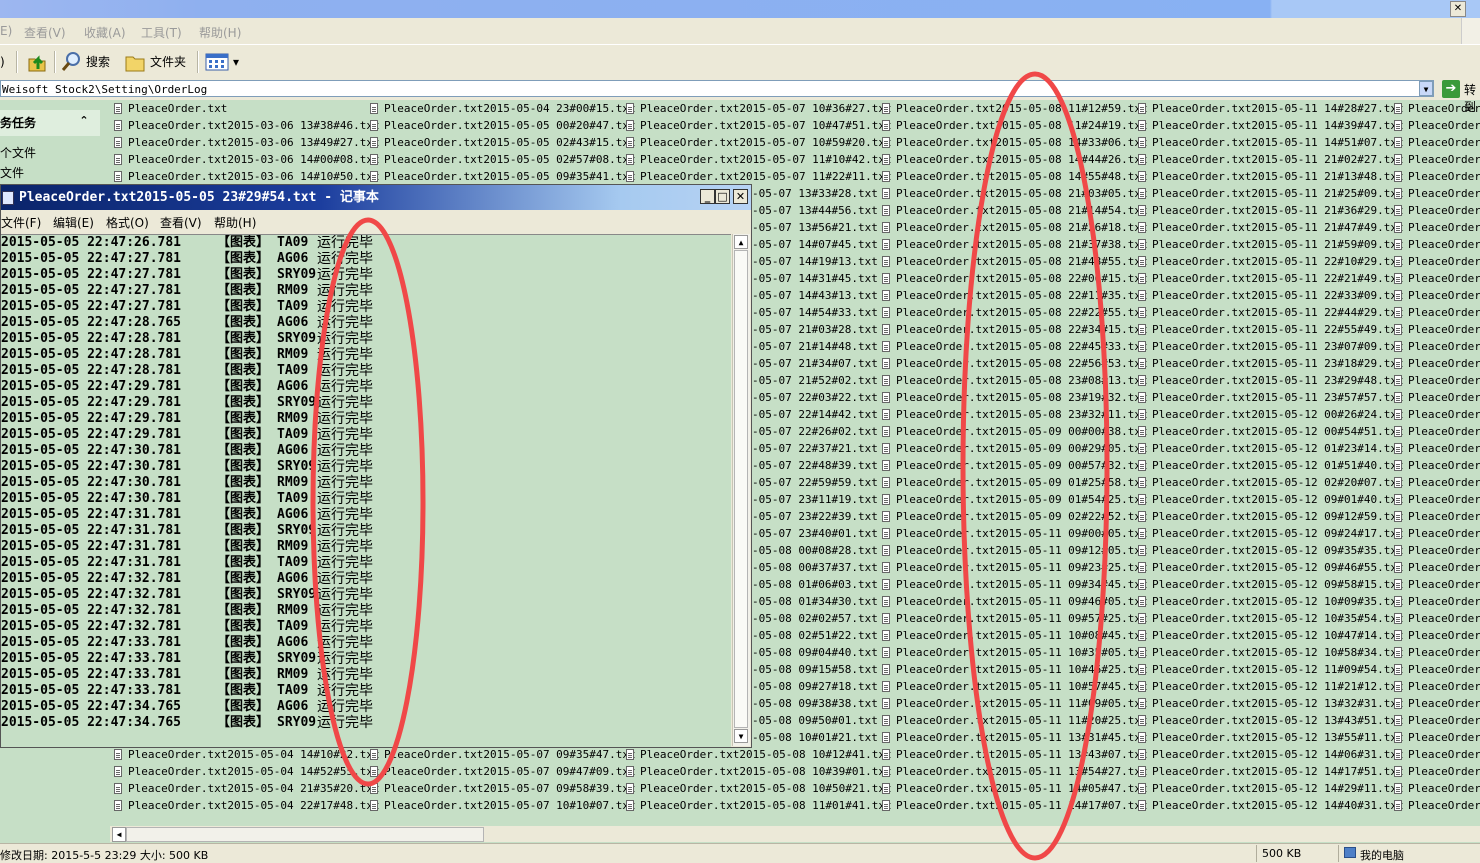 Image resolution: width=1480 pixels, height=863 pixels. Describe the element at coordinates (757, 108) in the screenshot. I see `file-item: PleaceOrder.txt2015-05-07 10#36#27.txt` at that location.